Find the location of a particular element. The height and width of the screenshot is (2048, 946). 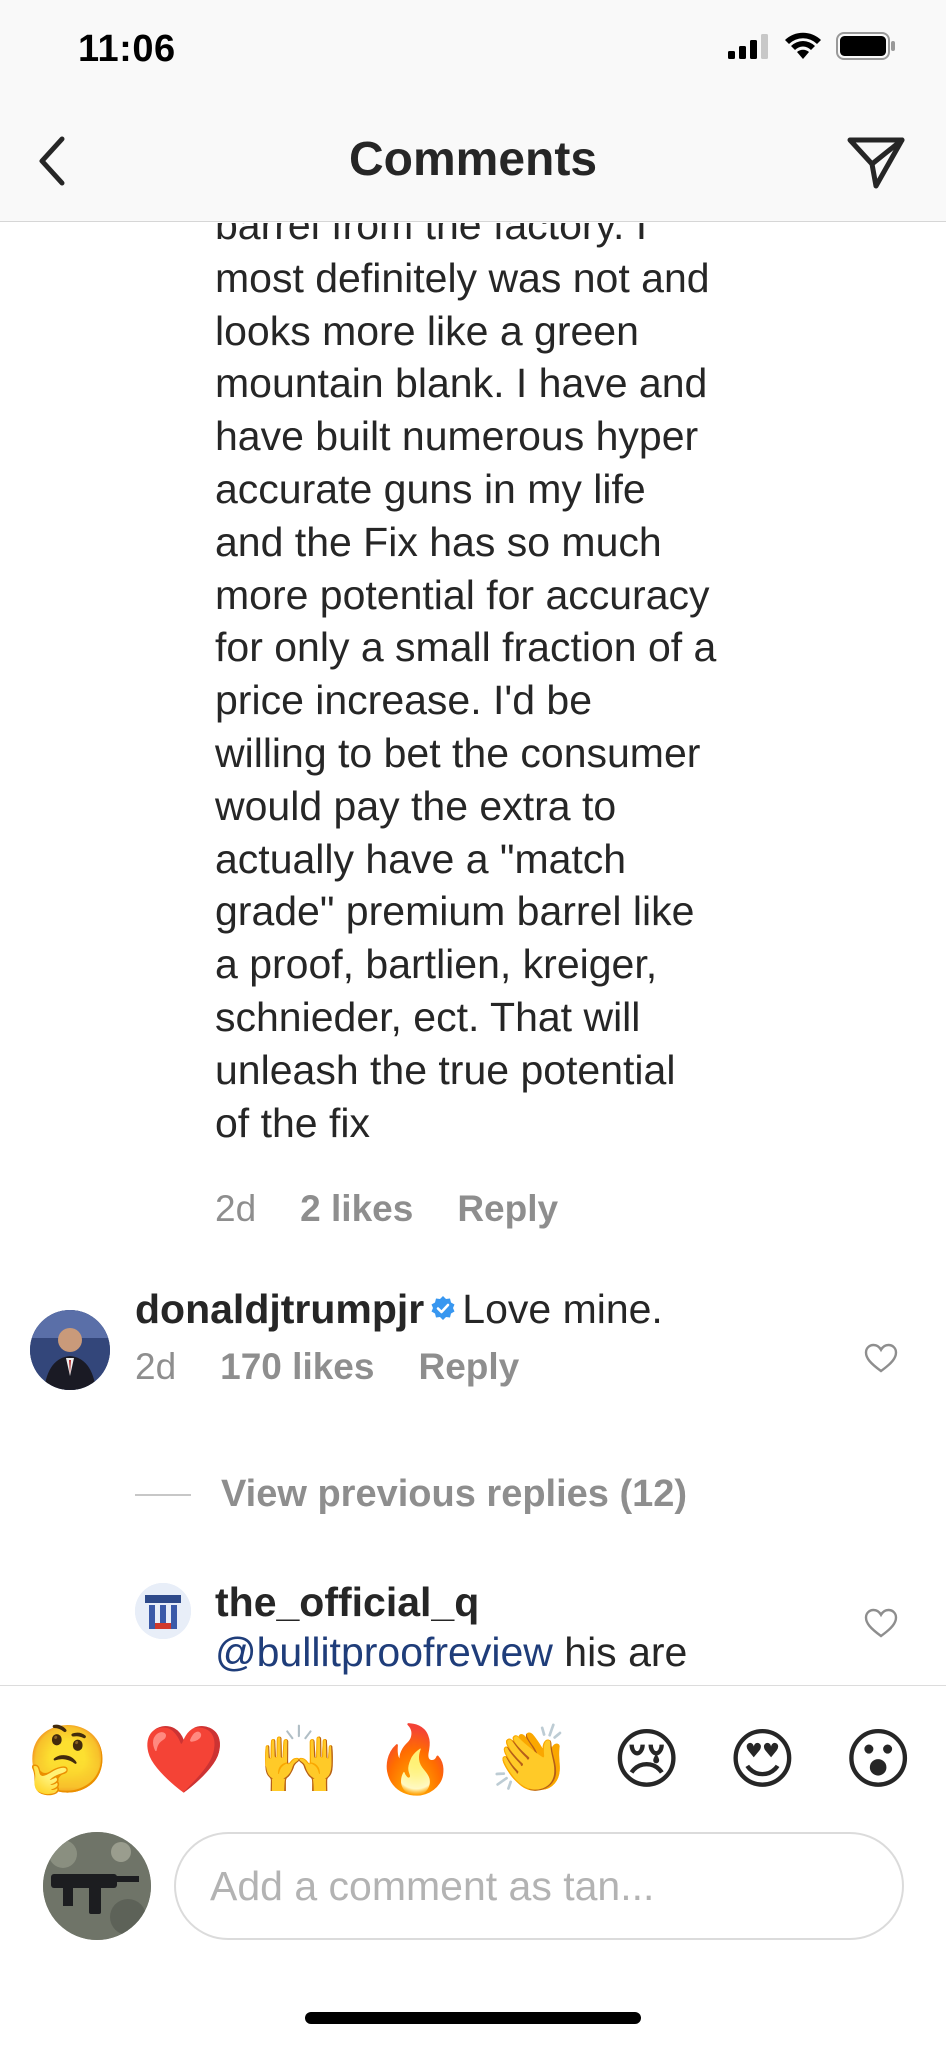

comment-text: his are is located at coordinates (620, 1652).